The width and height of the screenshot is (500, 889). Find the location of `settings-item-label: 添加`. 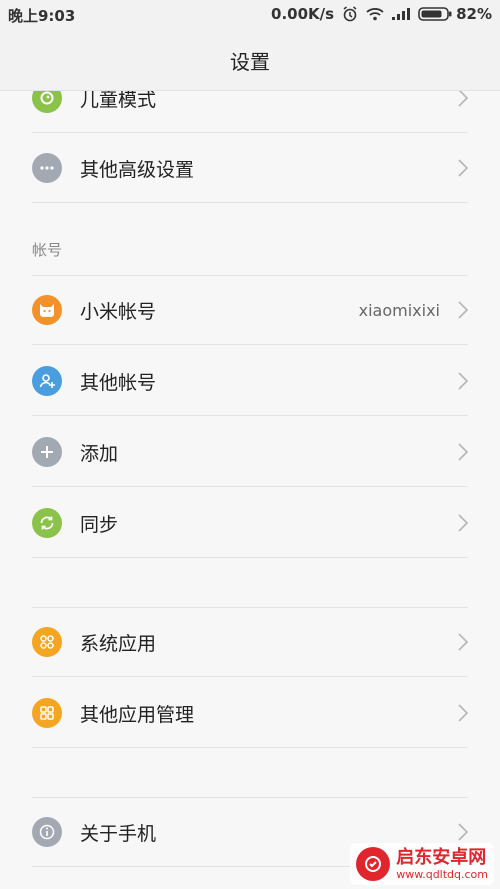

settings-item-label: 添加 is located at coordinates (99, 453).